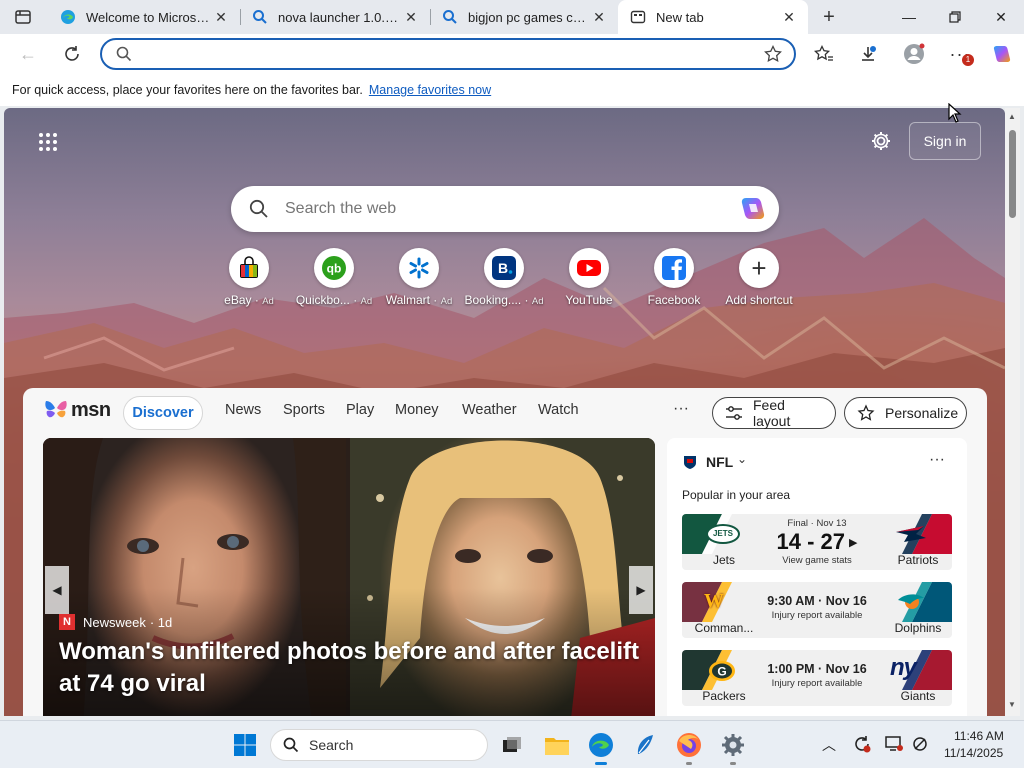  I want to click on profile-avatar-icon, so click(914, 54).